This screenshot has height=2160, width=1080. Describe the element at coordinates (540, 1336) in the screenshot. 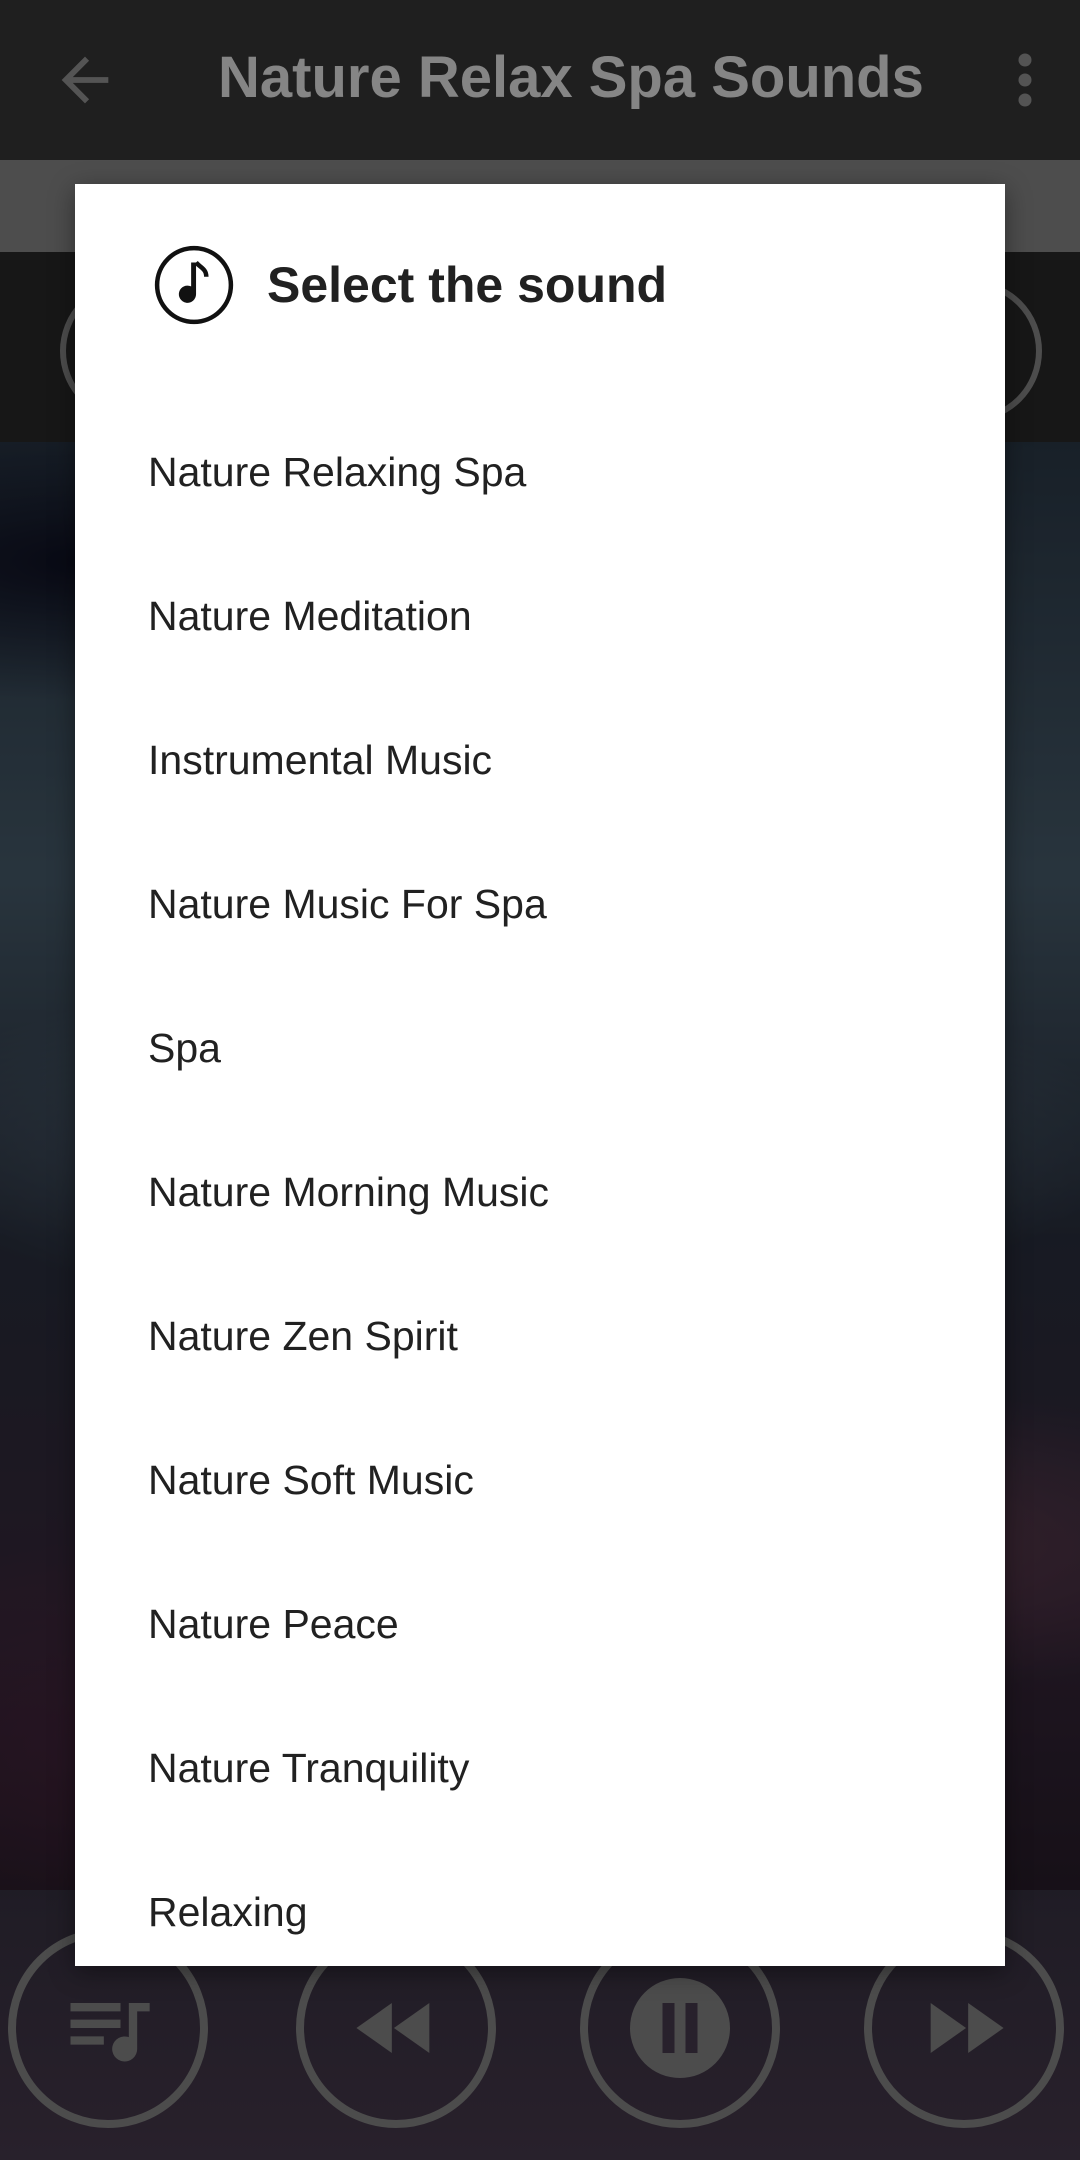

I see `sound-item: Nature Zen Spirit` at that location.